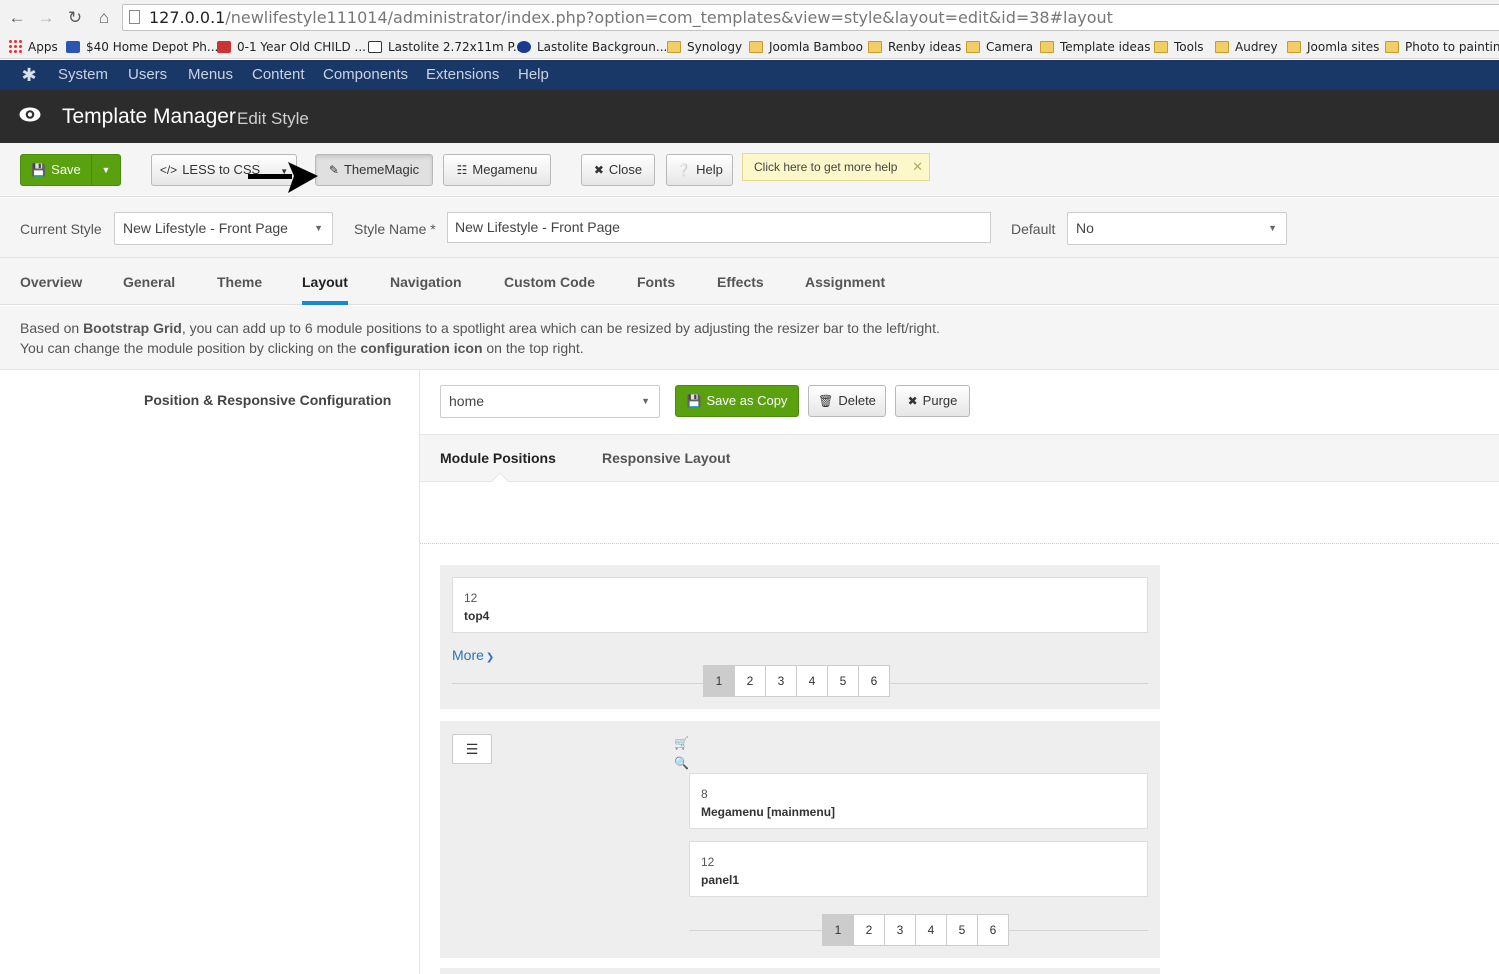 The width and height of the screenshot is (1499, 974). Describe the element at coordinates (1095, 47) in the screenshot. I see `bookmark-template-ideas: Template ideas` at that location.